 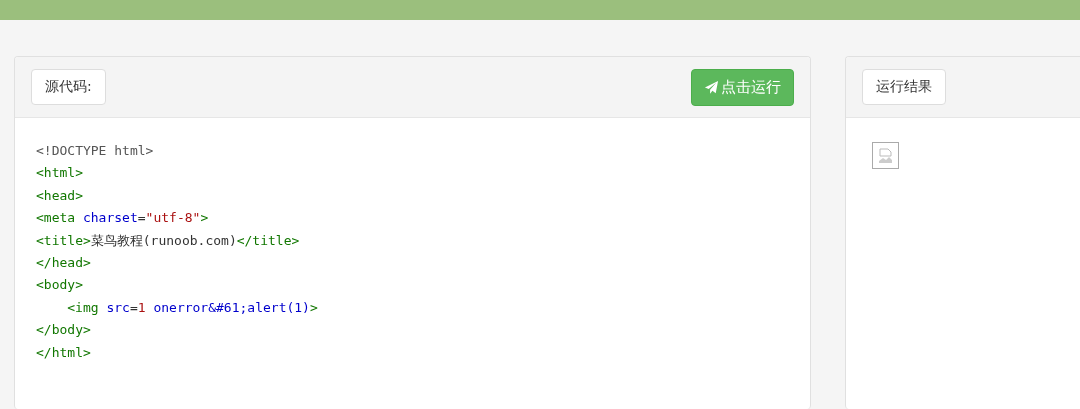 What do you see at coordinates (711, 87) in the screenshot?
I see `send-icon` at bounding box center [711, 87].